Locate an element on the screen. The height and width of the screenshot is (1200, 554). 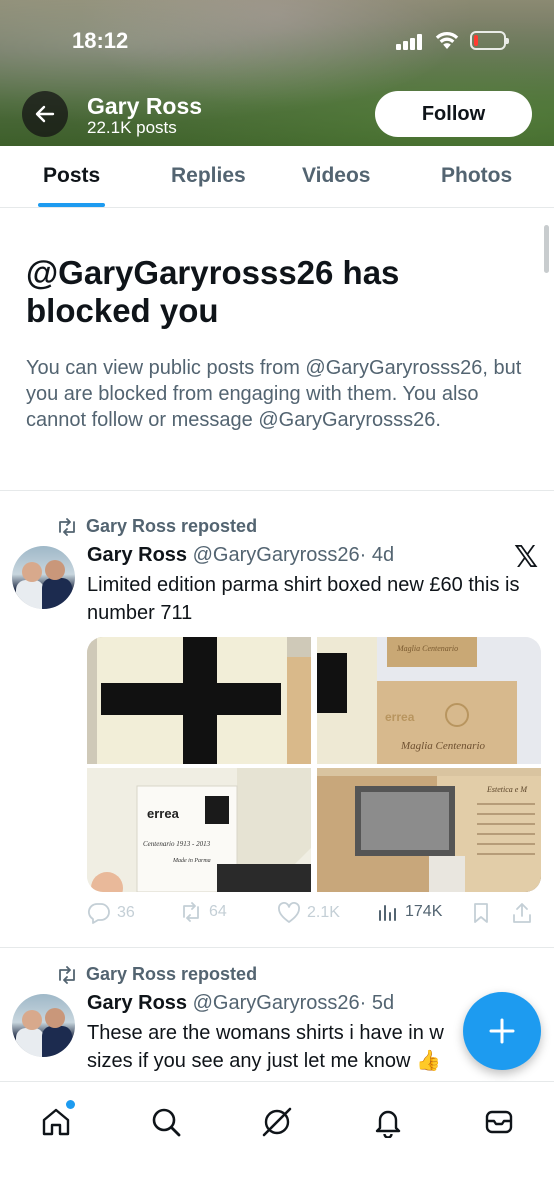
messages-icon is located at coordinates (499, 1122).